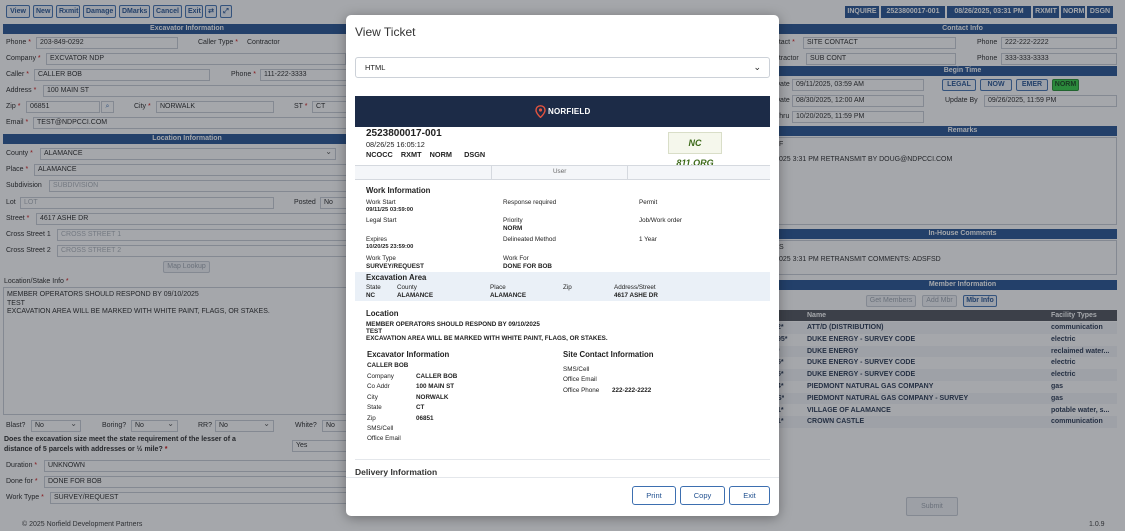 Image resolution: width=1125 pixels, height=531 pixels. I want to click on state-label: State, so click(373, 287).